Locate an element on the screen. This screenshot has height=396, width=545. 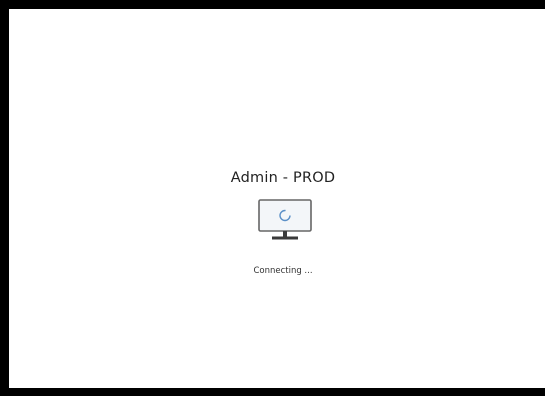
connection-title: Admin - PROD is located at coordinates (283, 178).